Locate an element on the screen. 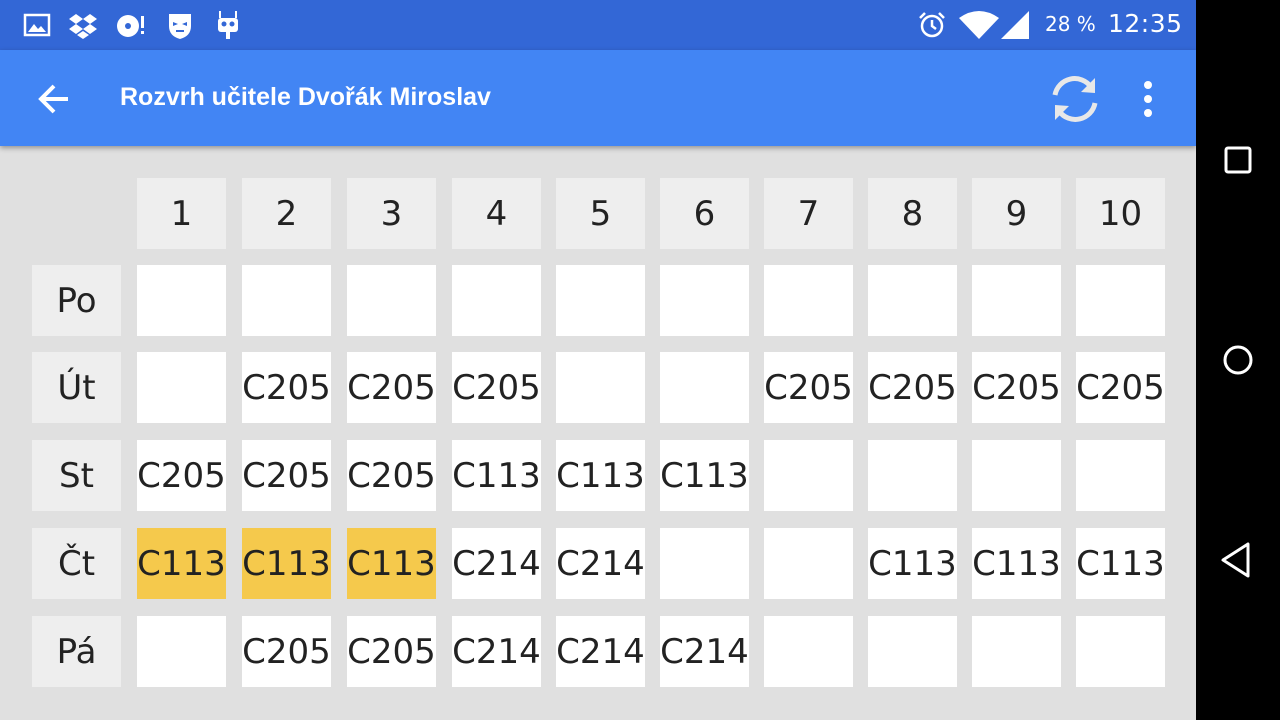 The width and height of the screenshot is (1280, 720). day-label: Po is located at coordinates (76, 300).